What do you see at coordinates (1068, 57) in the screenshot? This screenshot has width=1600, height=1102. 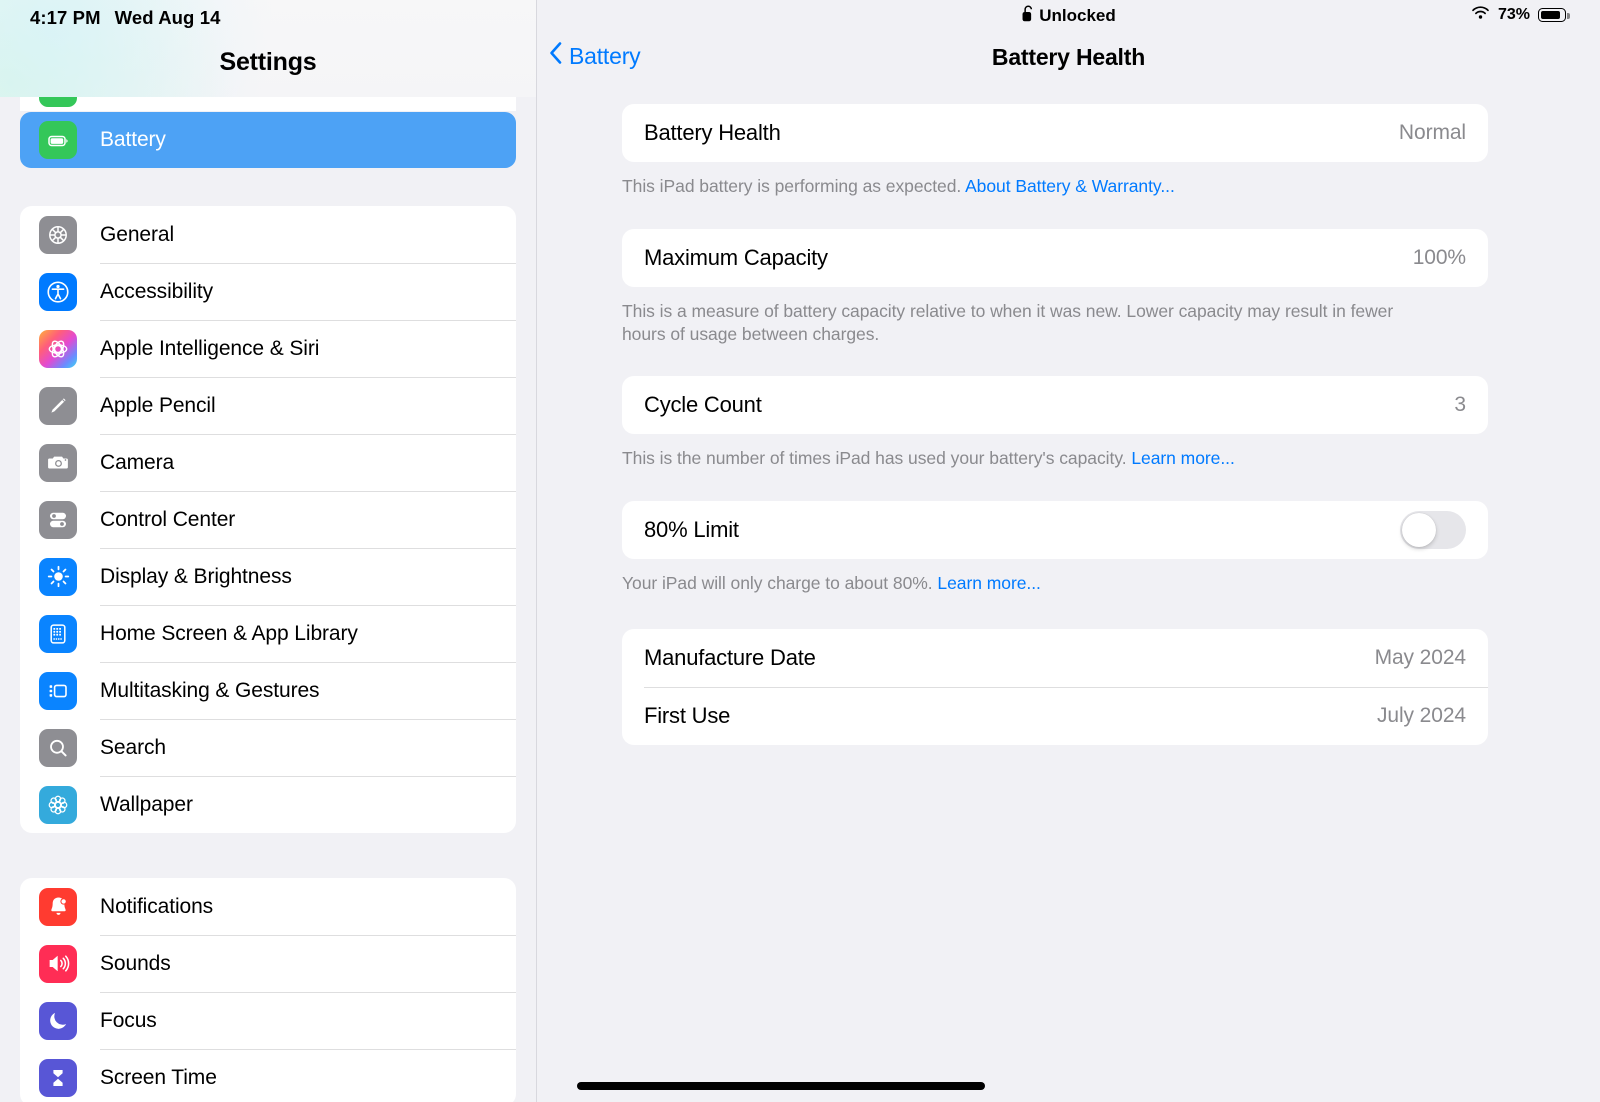 I see `nav-title: Battery Health` at bounding box center [1068, 57].